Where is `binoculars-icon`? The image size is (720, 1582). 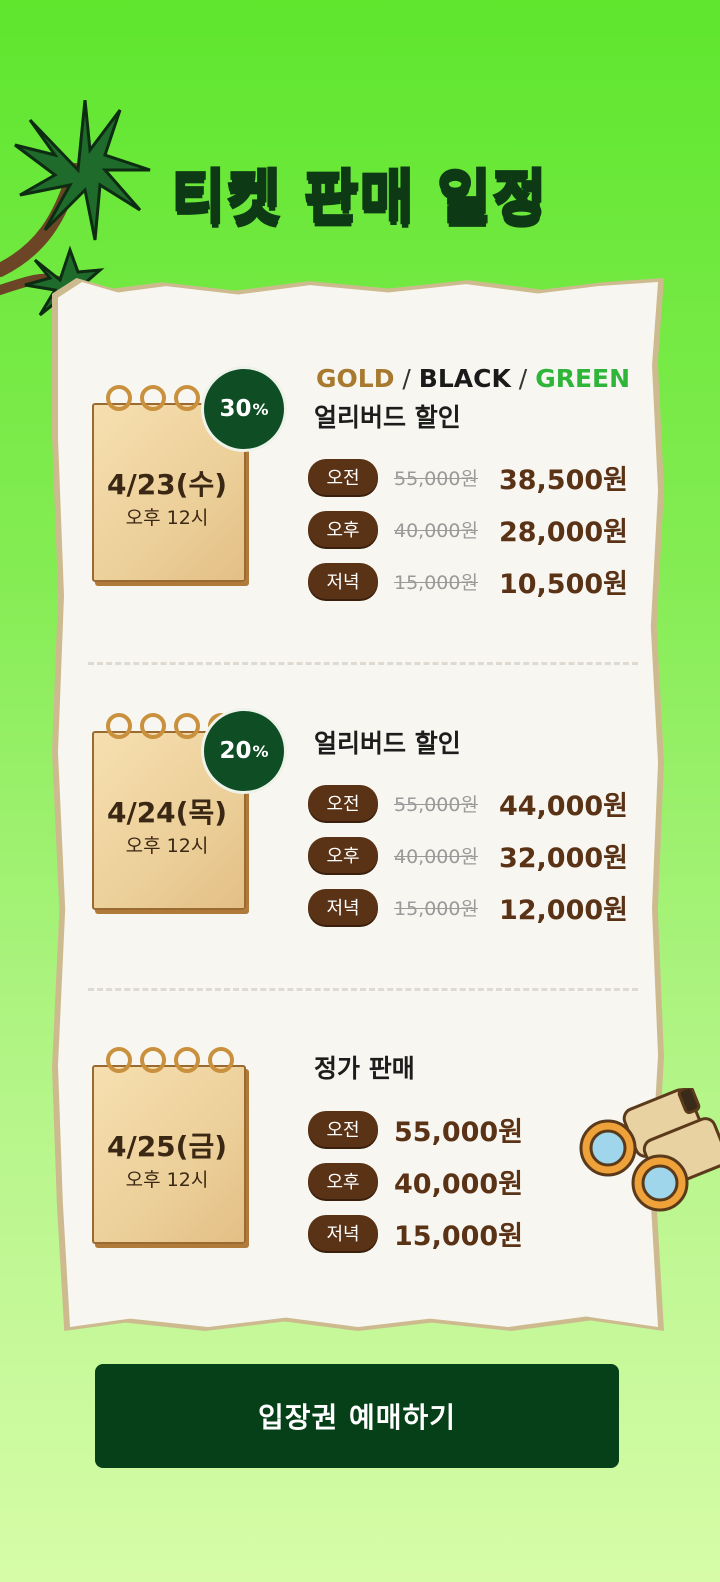 binoculars-icon is located at coordinates (649, 1150).